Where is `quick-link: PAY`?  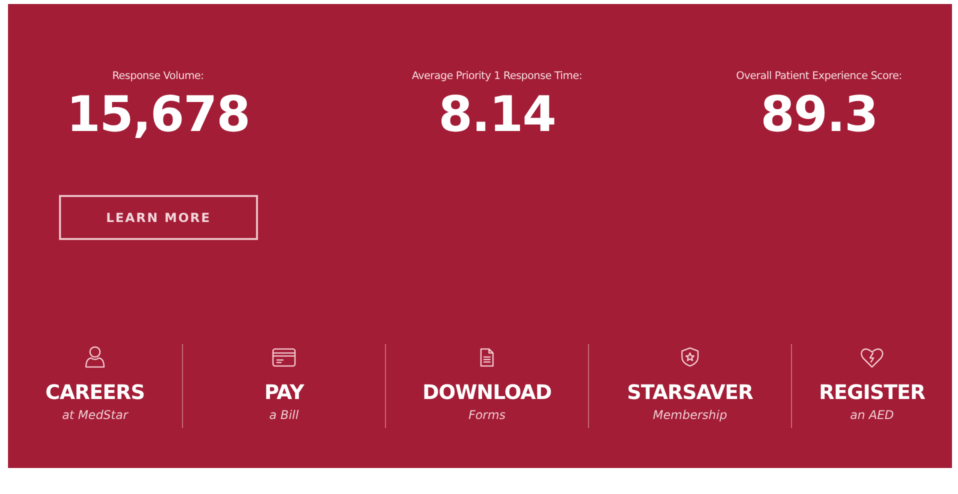
quick-link: PAY is located at coordinates (284, 392).